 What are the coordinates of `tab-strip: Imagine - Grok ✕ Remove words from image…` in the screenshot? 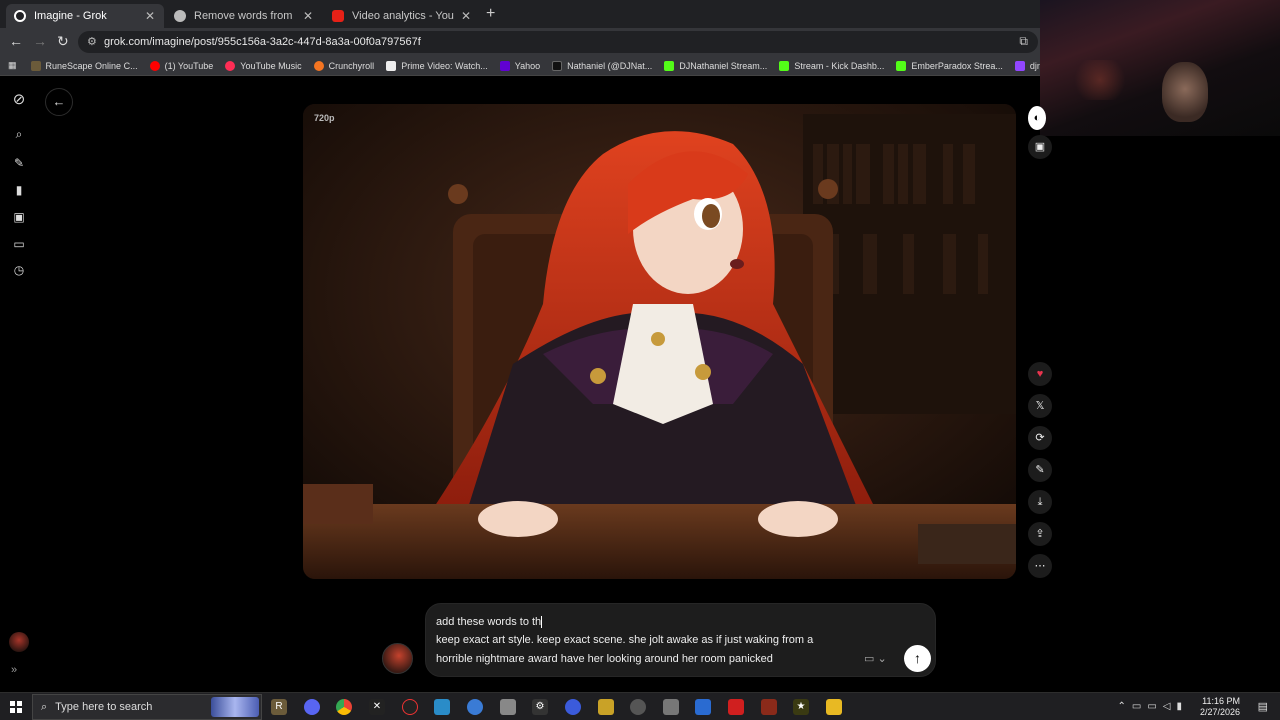 It's located at (520, 14).